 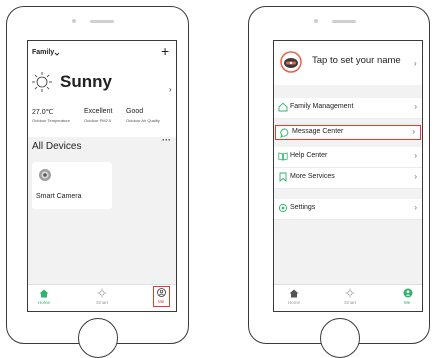 What do you see at coordinates (43, 112) in the screenshot?
I see `temperature-value: 27.0℃` at bounding box center [43, 112].